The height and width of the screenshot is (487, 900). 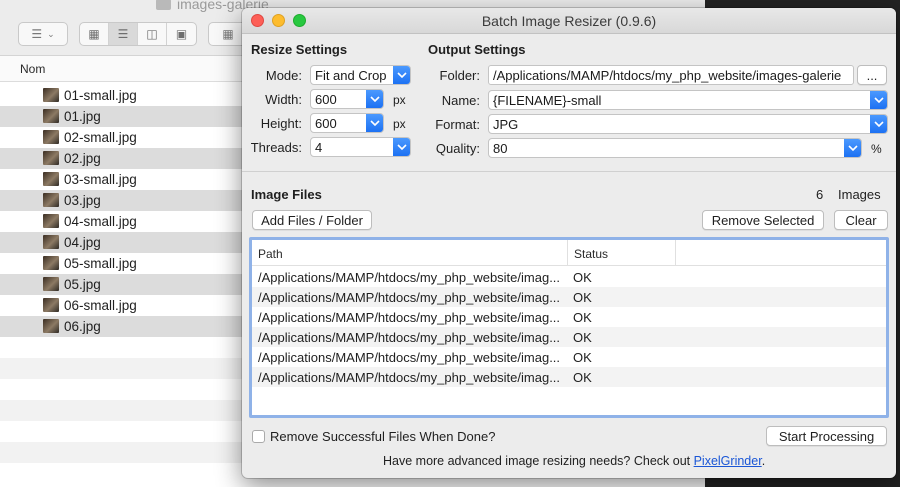 I want to click on name-combo: {FILENAME}-small, so click(x=688, y=100).